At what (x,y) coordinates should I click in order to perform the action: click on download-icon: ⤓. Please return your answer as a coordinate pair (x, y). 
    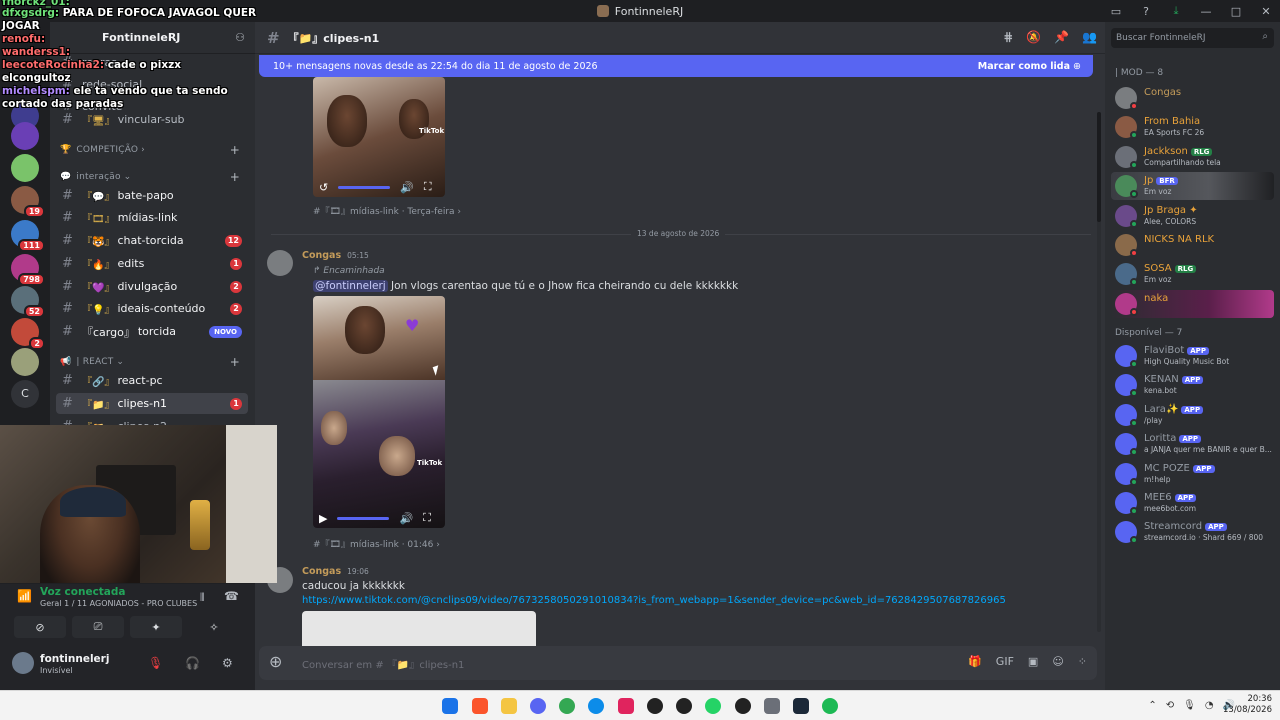
    Looking at the image, I should click on (1176, 11).